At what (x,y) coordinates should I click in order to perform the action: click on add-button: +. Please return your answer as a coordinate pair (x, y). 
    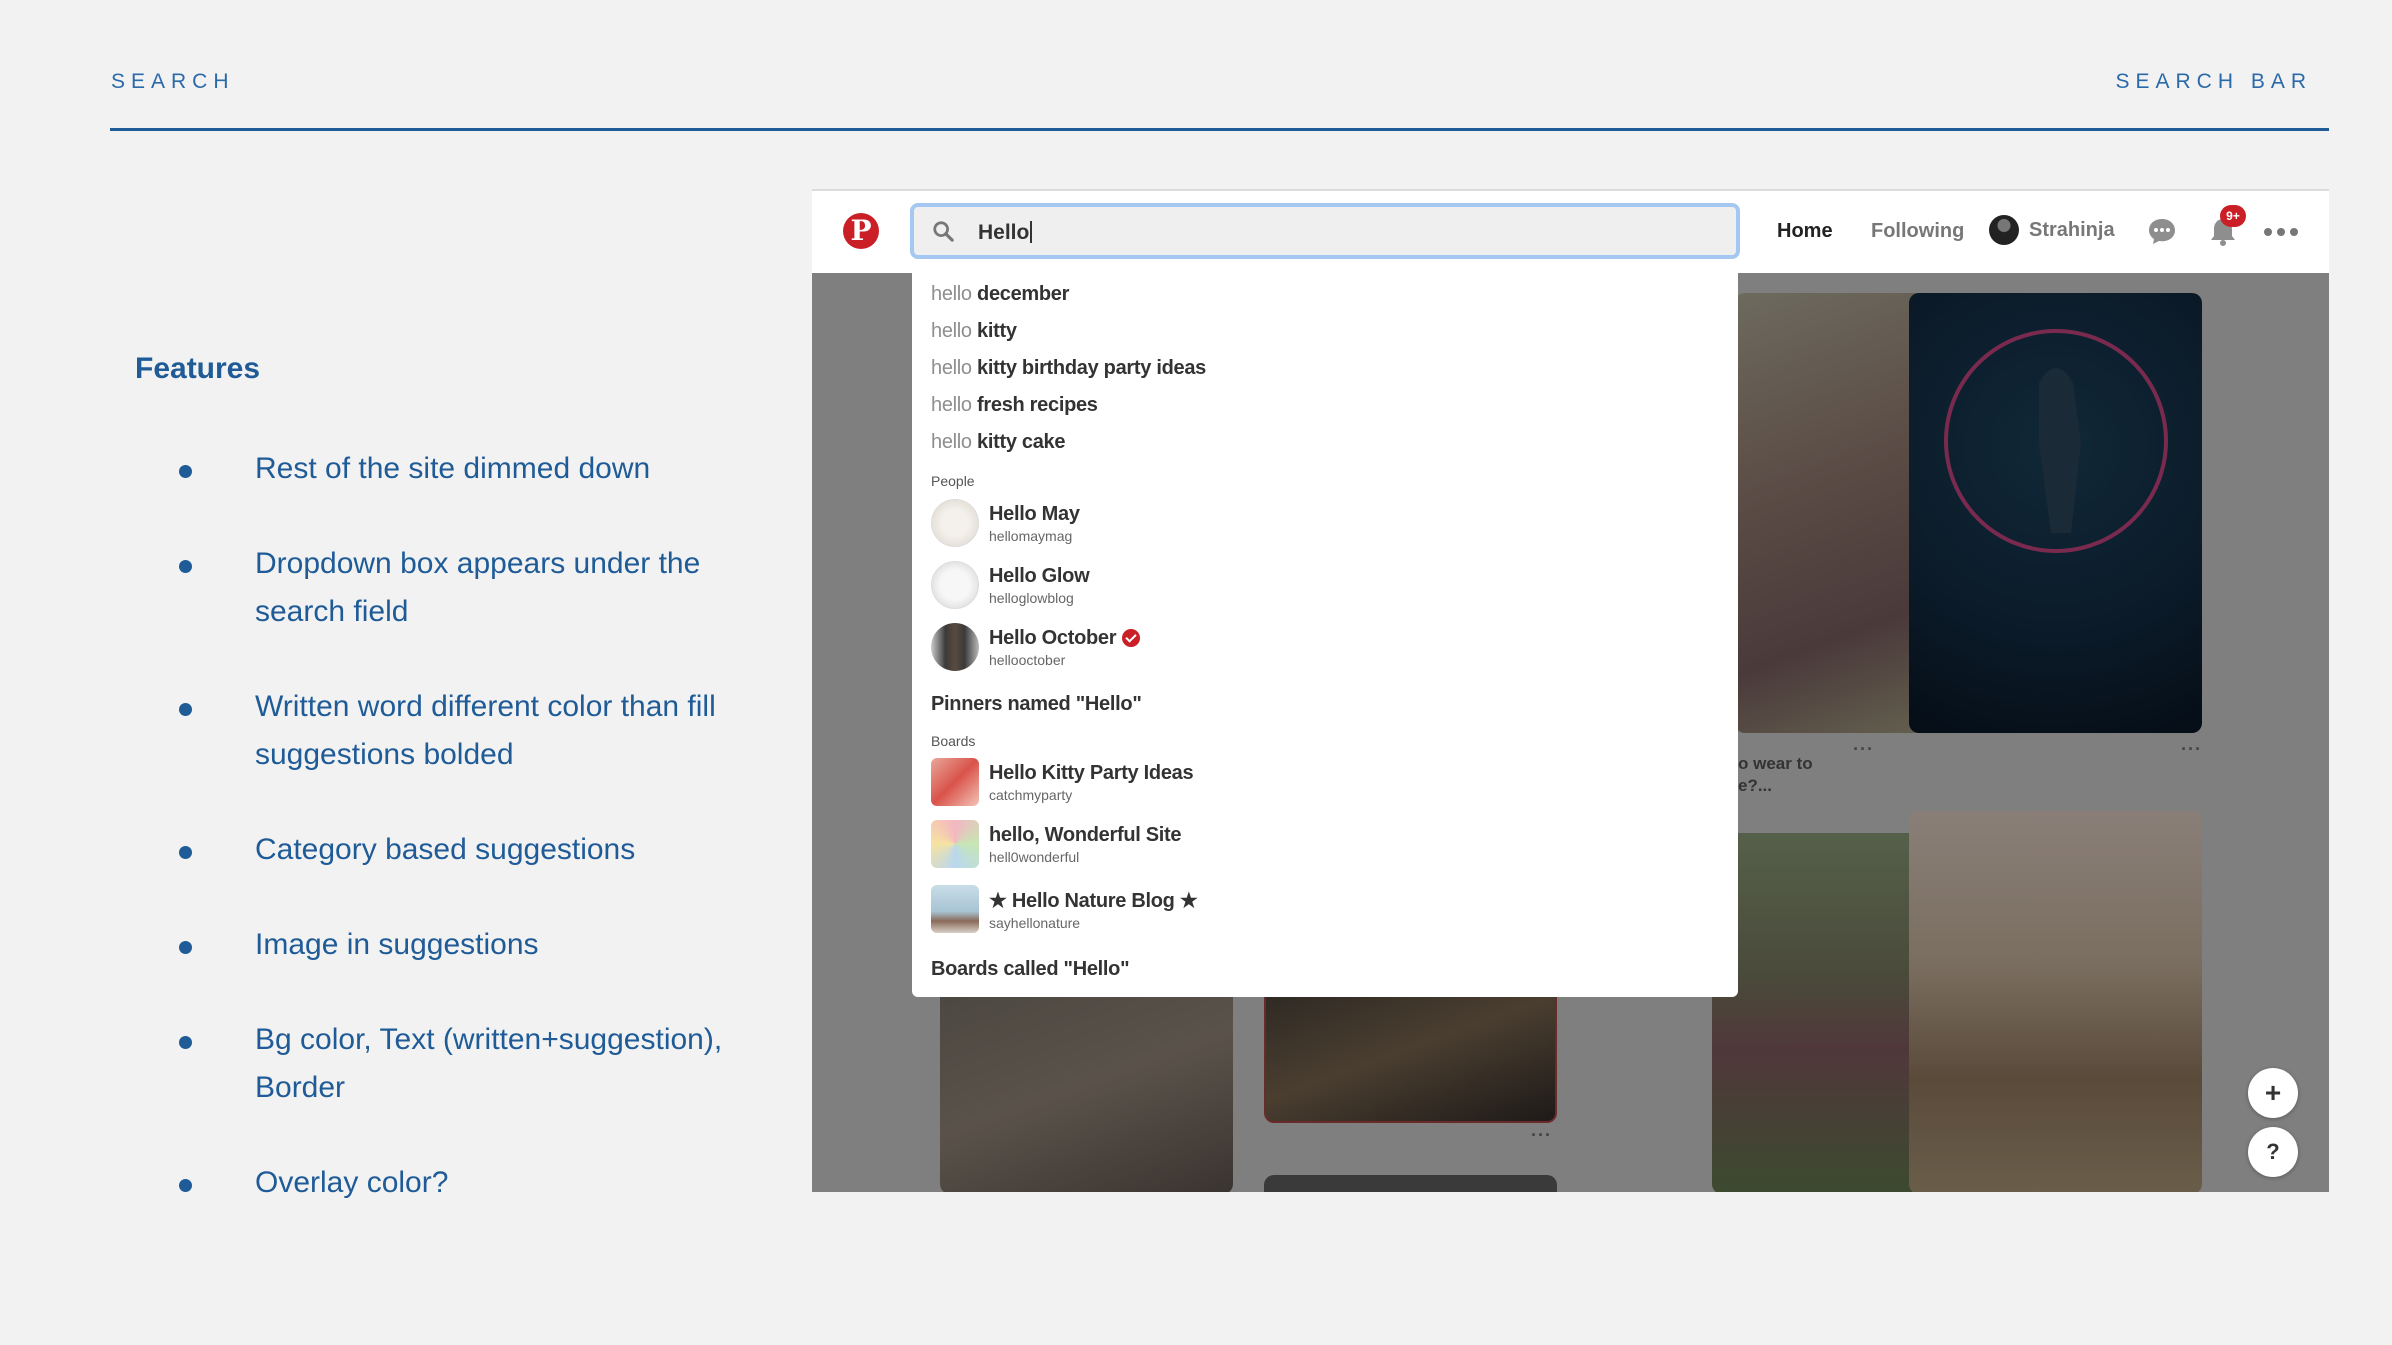
    Looking at the image, I should click on (2273, 1093).